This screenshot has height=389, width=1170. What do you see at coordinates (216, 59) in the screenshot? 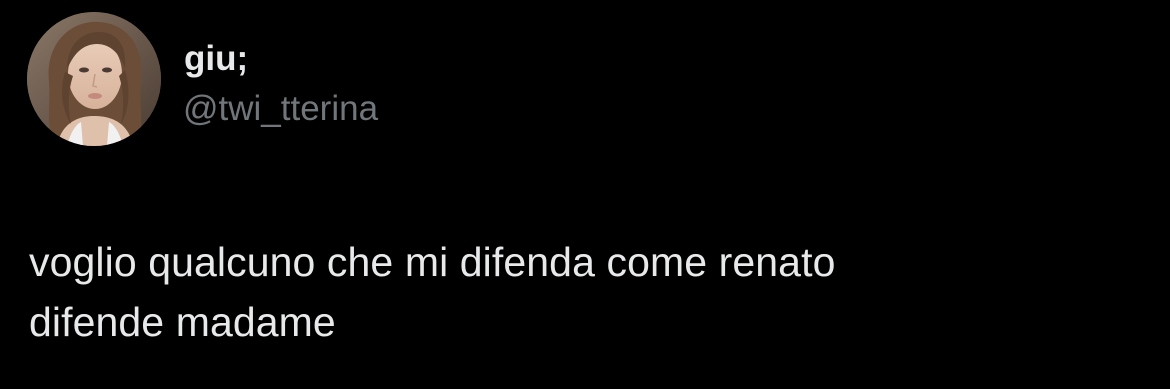
I see `display-name: giu;` at bounding box center [216, 59].